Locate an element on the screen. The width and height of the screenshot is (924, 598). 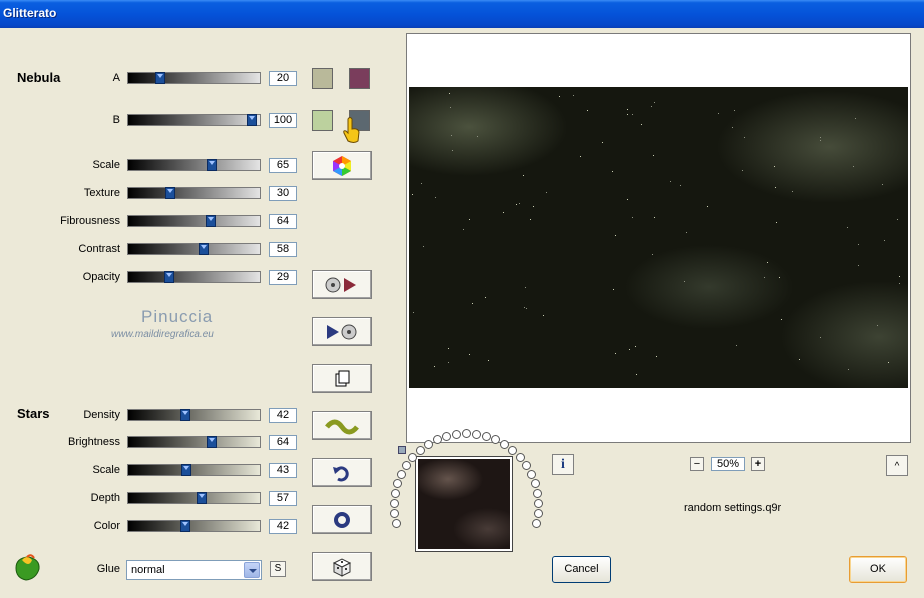
stars-brightness-slider is located at coordinates (194, 442).